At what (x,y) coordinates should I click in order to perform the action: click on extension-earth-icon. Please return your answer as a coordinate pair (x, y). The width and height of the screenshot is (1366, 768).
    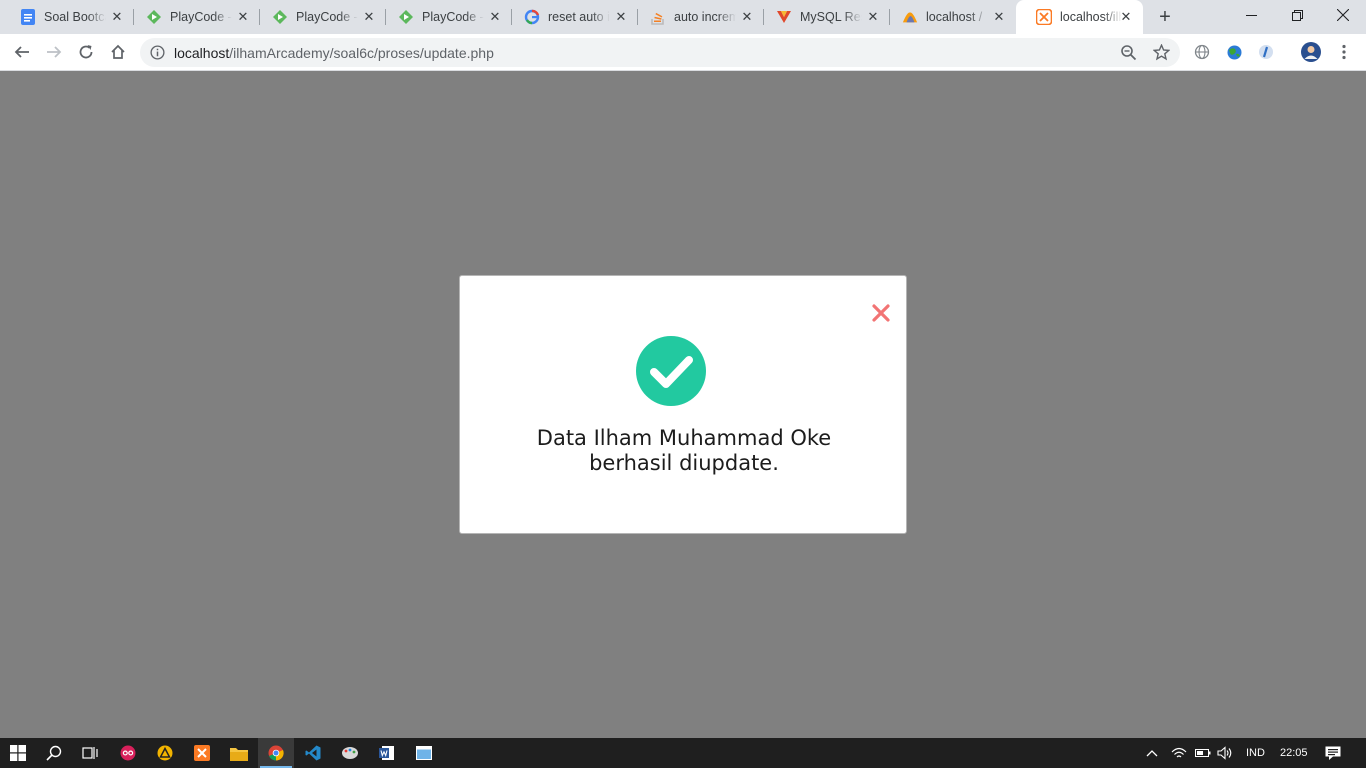
    Looking at the image, I should click on (1234, 52).